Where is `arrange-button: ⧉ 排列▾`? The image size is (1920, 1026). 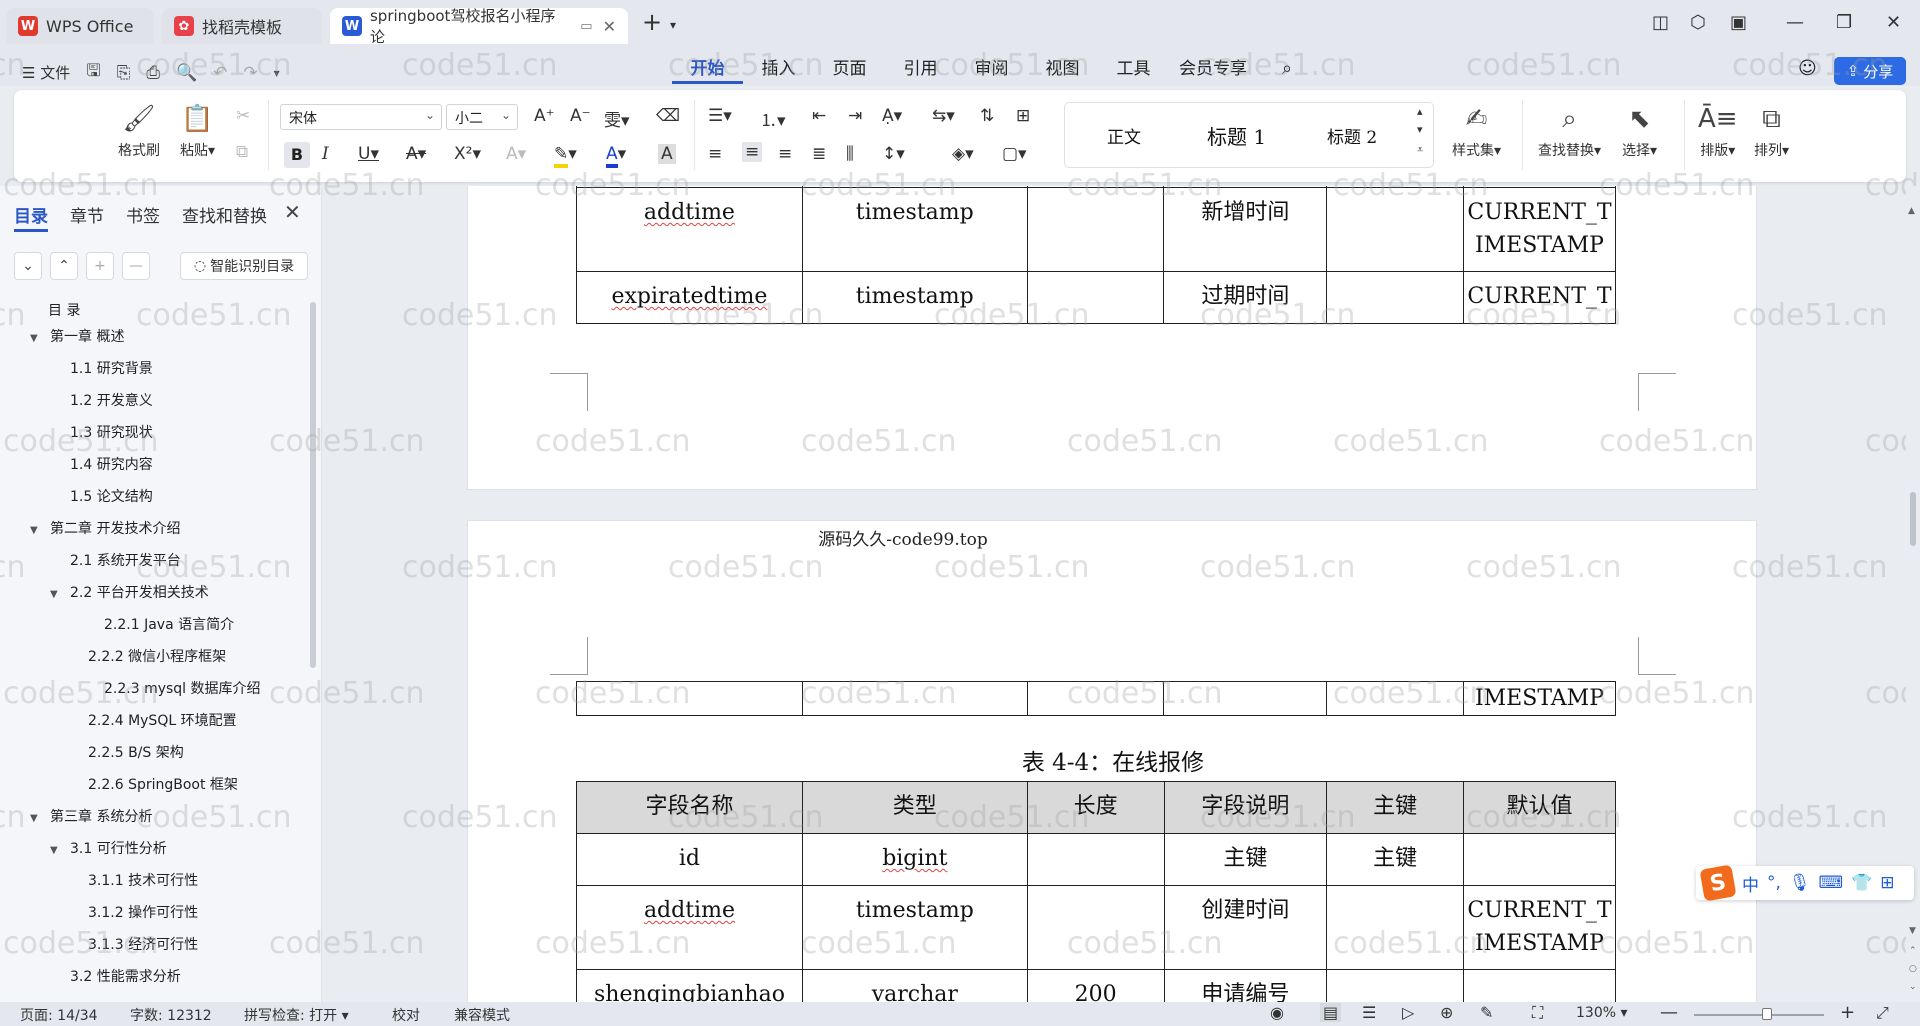
arrange-button: ⧉ 排列▾ is located at coordinates (1771, 131).